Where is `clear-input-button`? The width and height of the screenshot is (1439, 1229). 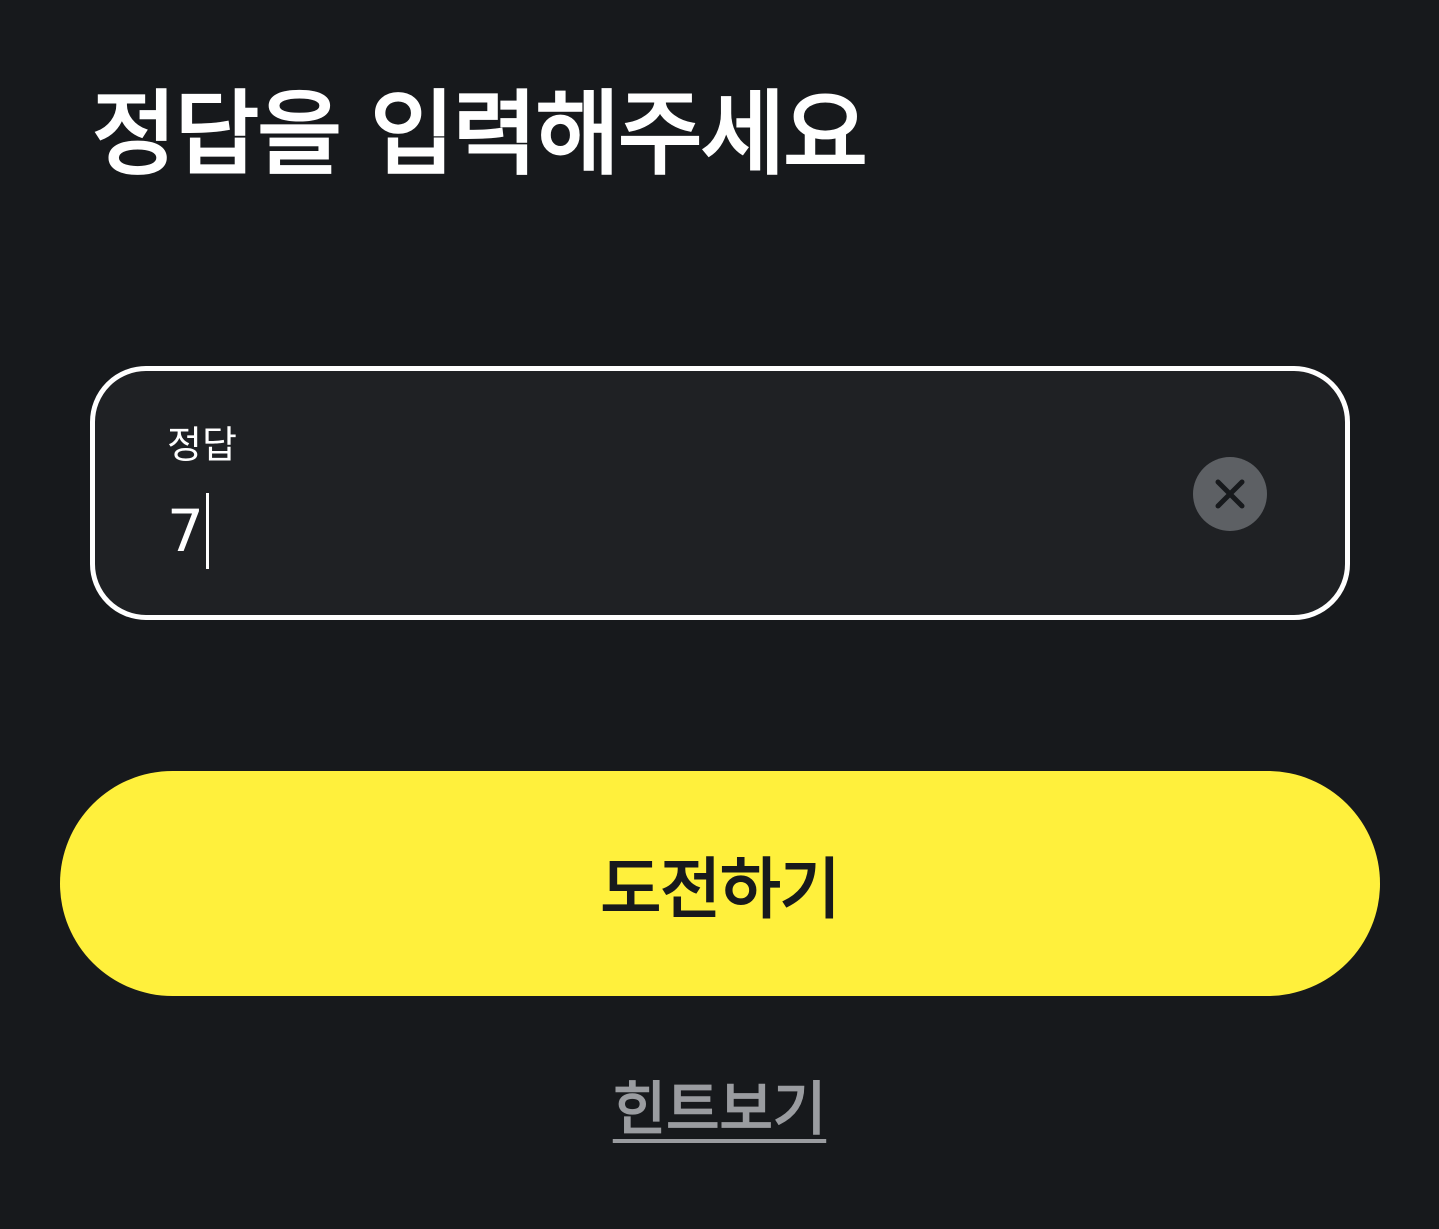
clear-input-button is located at coordinates (1230, 494).